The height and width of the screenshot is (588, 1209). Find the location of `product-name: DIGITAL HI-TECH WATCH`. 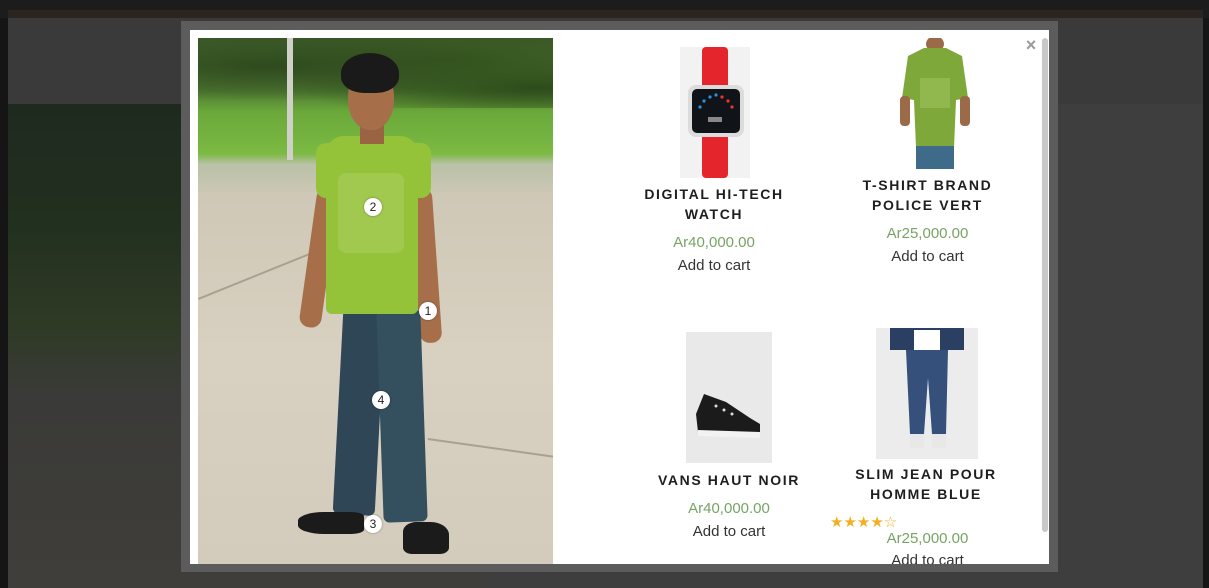

product-name: DIGITAL HI-TECH WATCH is located at coordinates (714, 204).